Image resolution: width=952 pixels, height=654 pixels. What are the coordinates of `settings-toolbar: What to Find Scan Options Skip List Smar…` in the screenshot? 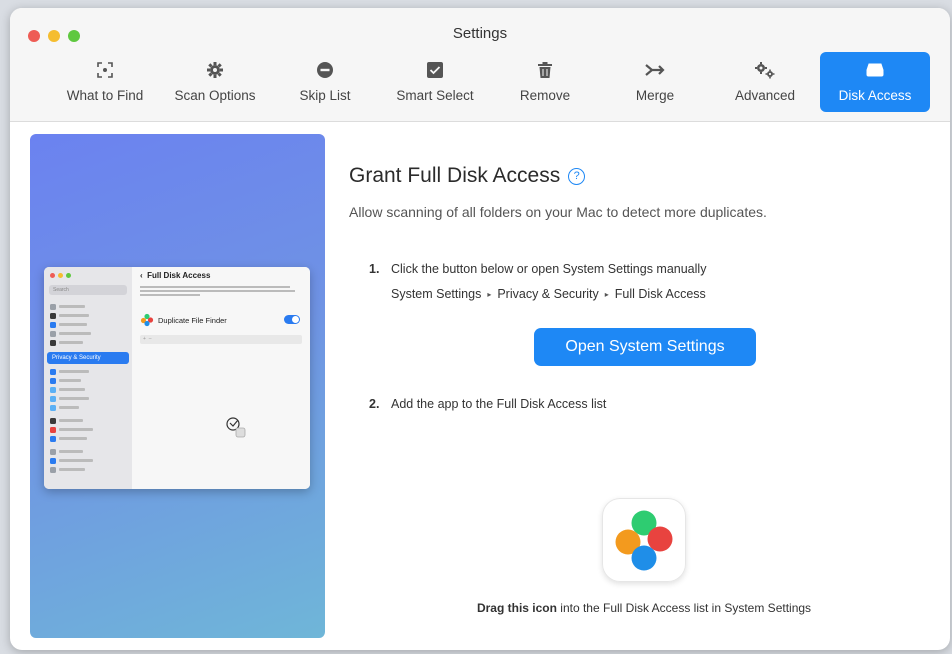 It's located at (490, 82).